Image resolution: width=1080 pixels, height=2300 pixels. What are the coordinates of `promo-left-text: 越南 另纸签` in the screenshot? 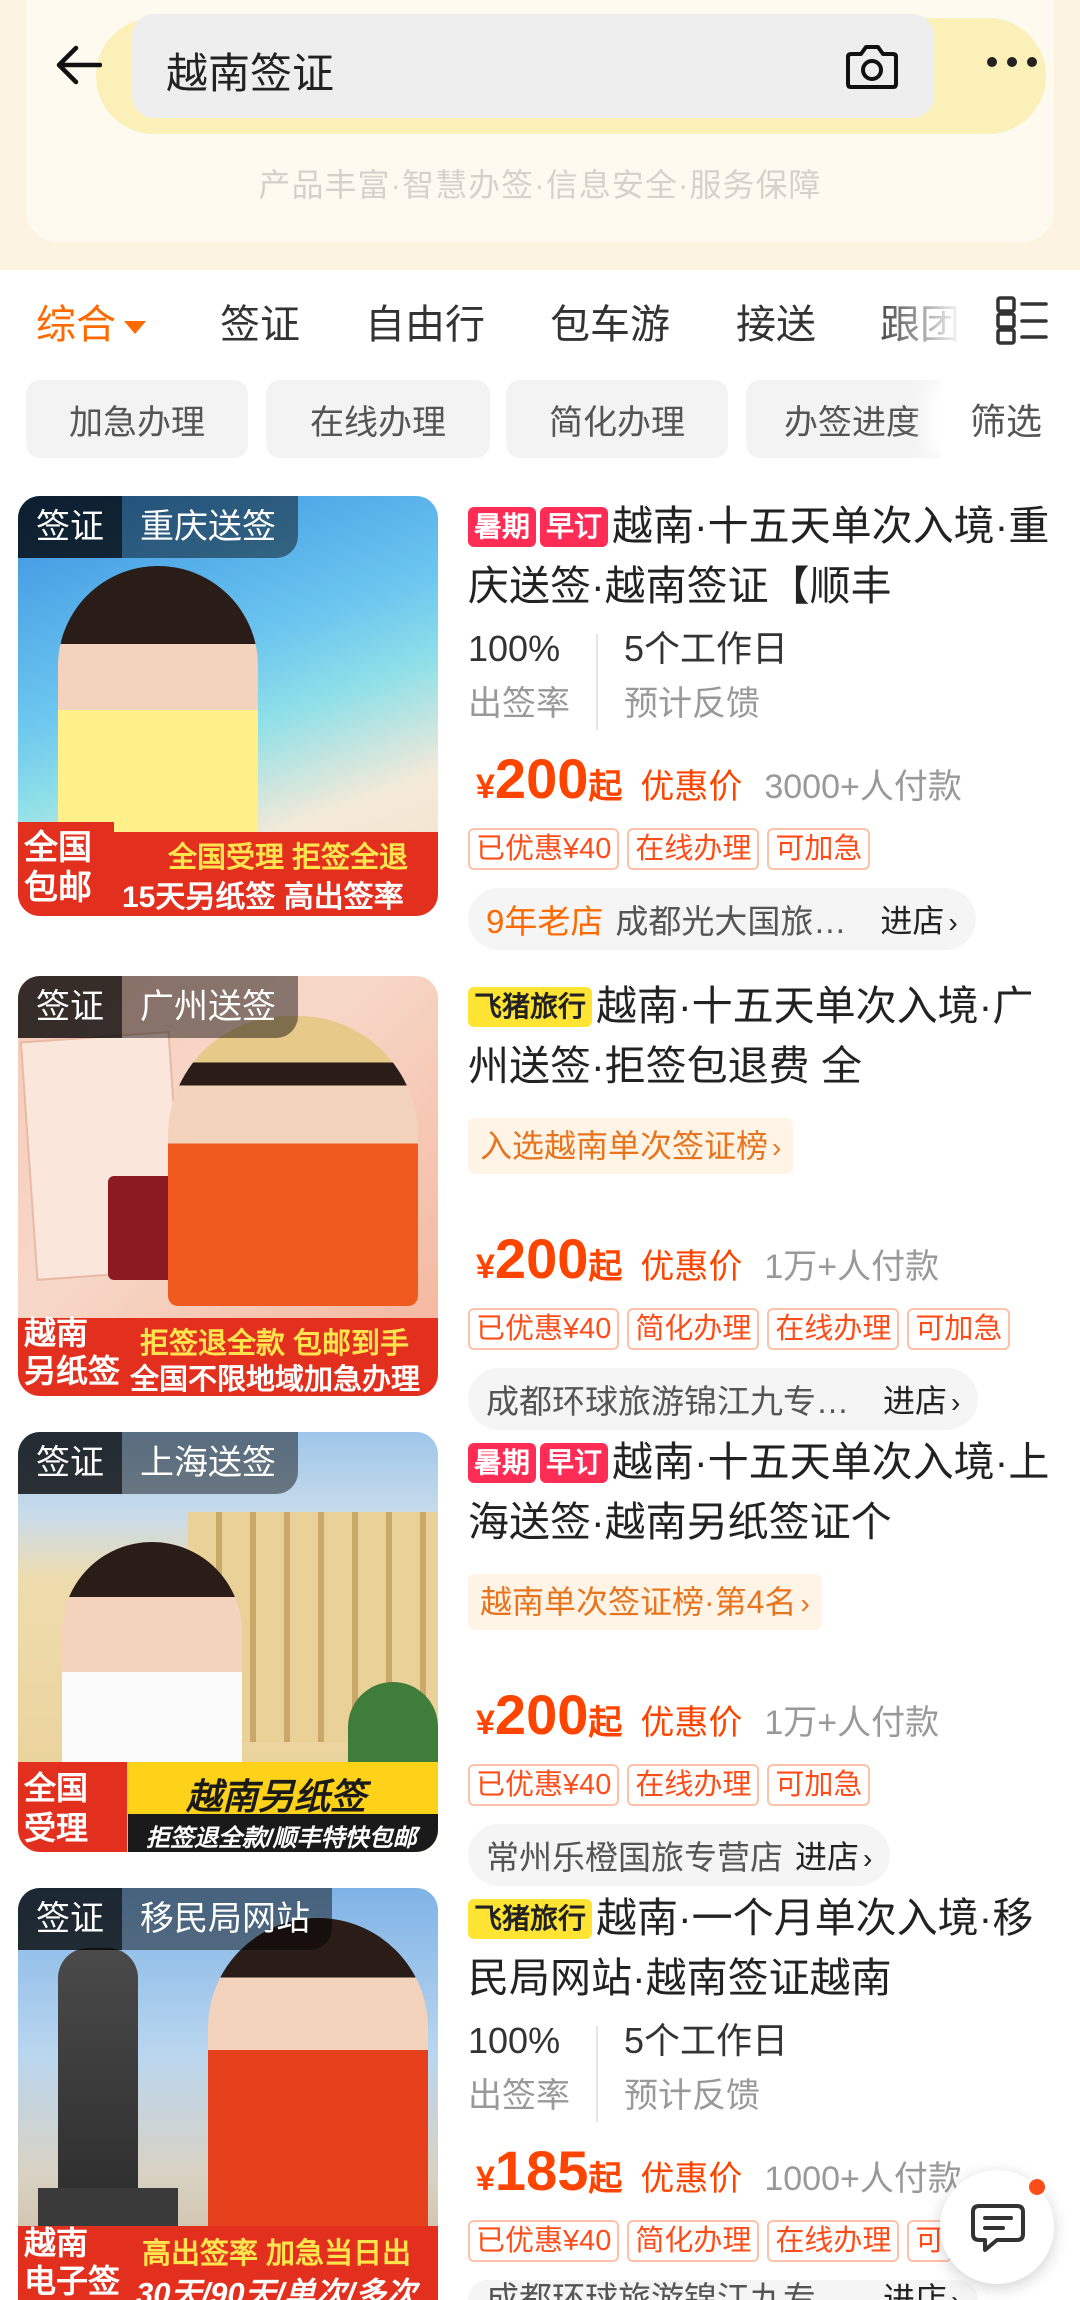 It's located at (72, 1352).